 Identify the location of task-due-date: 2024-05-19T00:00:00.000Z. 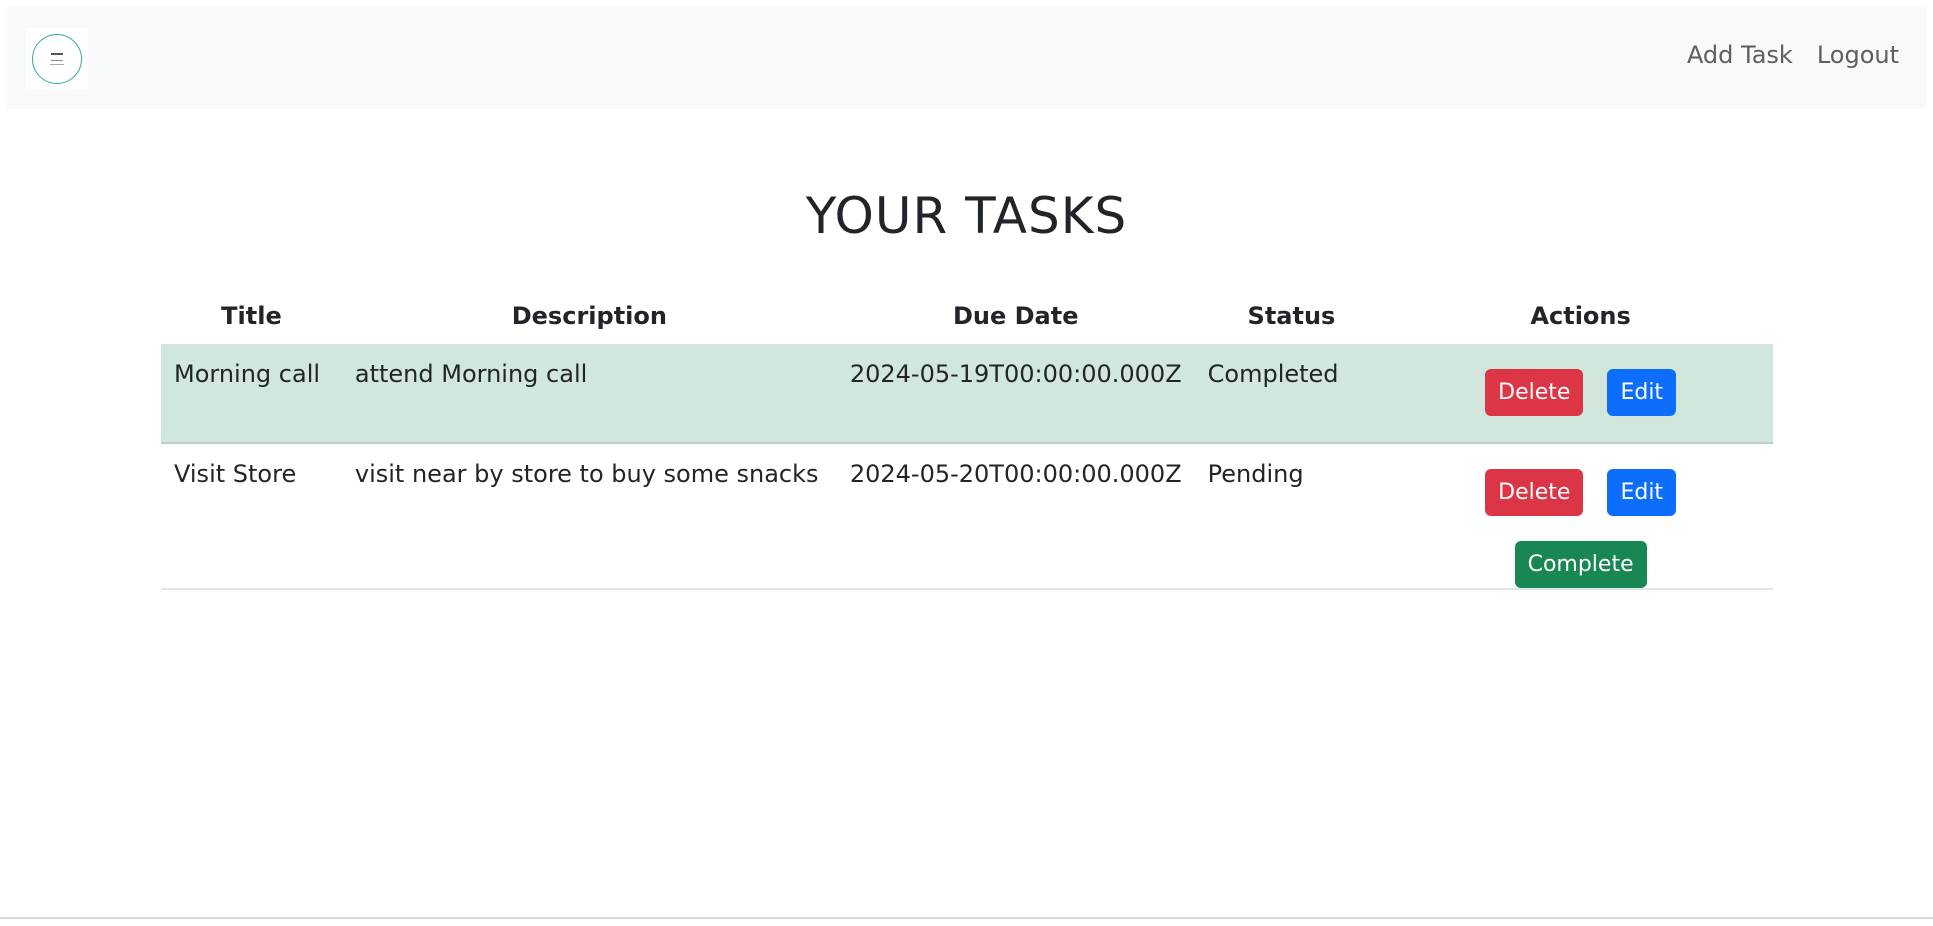
(1015, 374).